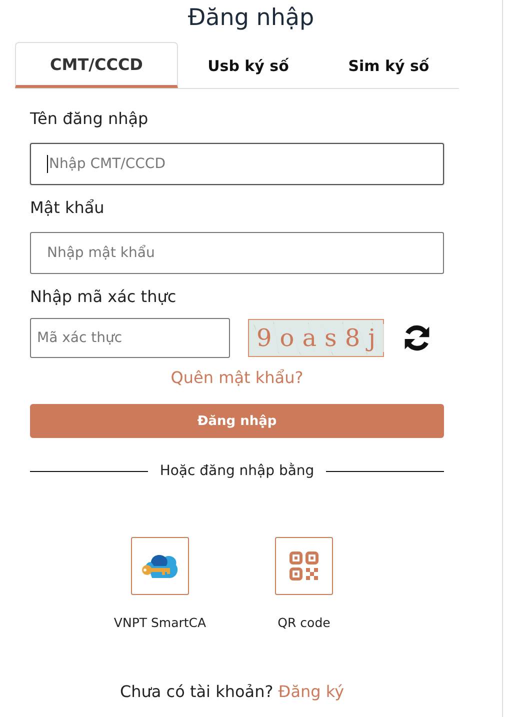  Describe the element at coordinates (160, 622) in the screenshot. I see `login-method-label: VNPT SmartCA` at that location.